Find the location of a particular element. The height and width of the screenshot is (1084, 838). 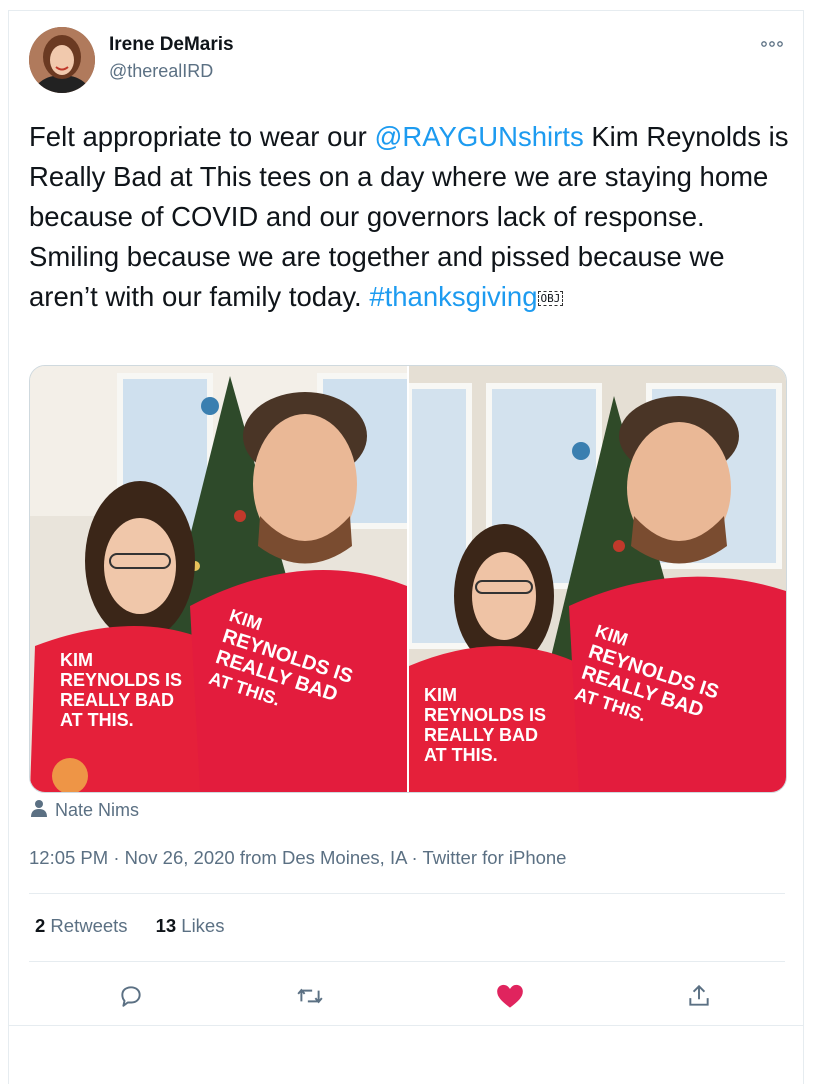

shirt-text-left-1: KIM is located at coordinates (76, 660).